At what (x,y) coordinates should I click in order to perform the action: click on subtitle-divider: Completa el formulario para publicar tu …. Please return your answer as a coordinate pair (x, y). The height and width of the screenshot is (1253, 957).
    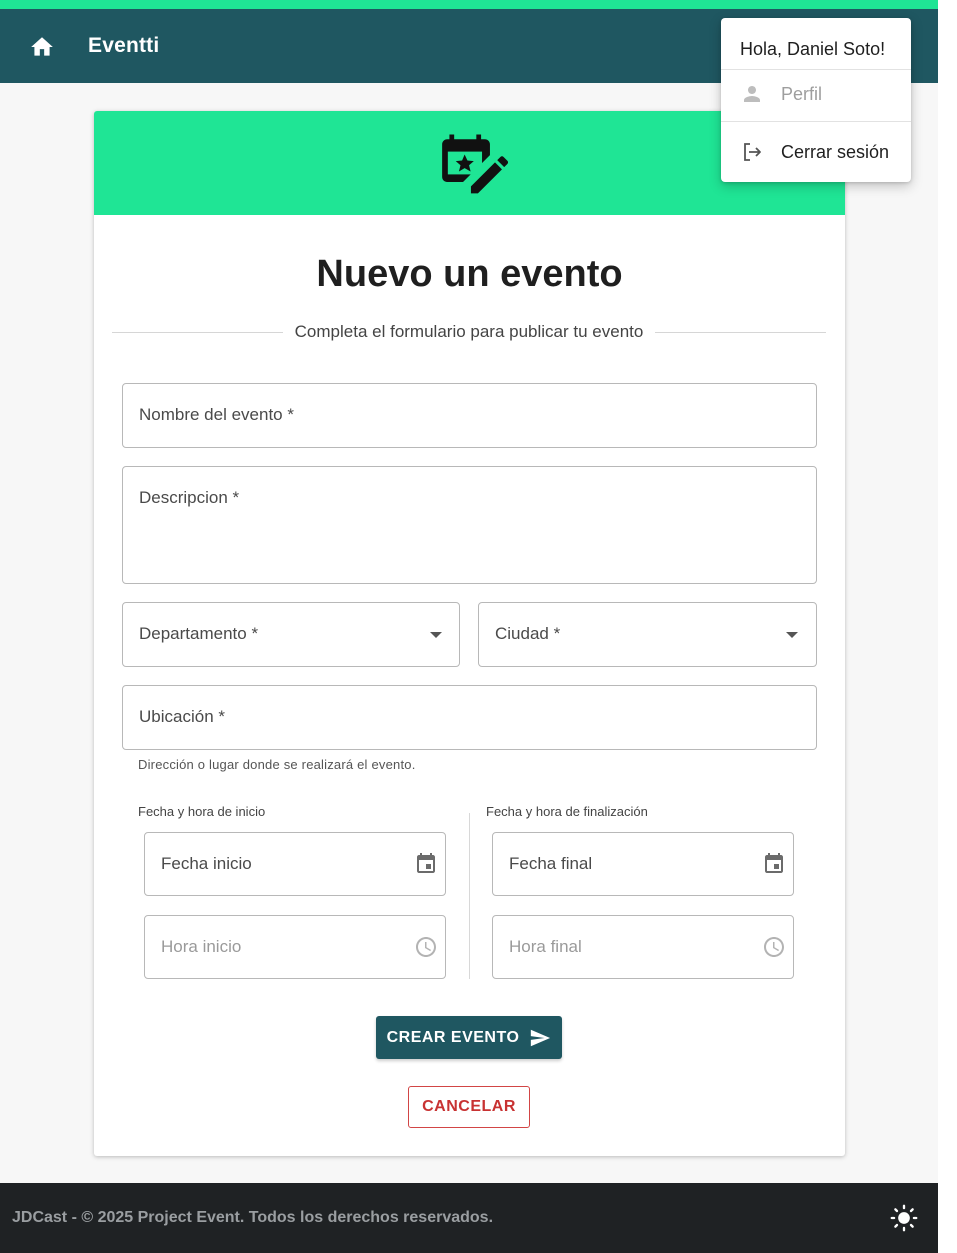
    Looking at the image, I should click on (469, 332).